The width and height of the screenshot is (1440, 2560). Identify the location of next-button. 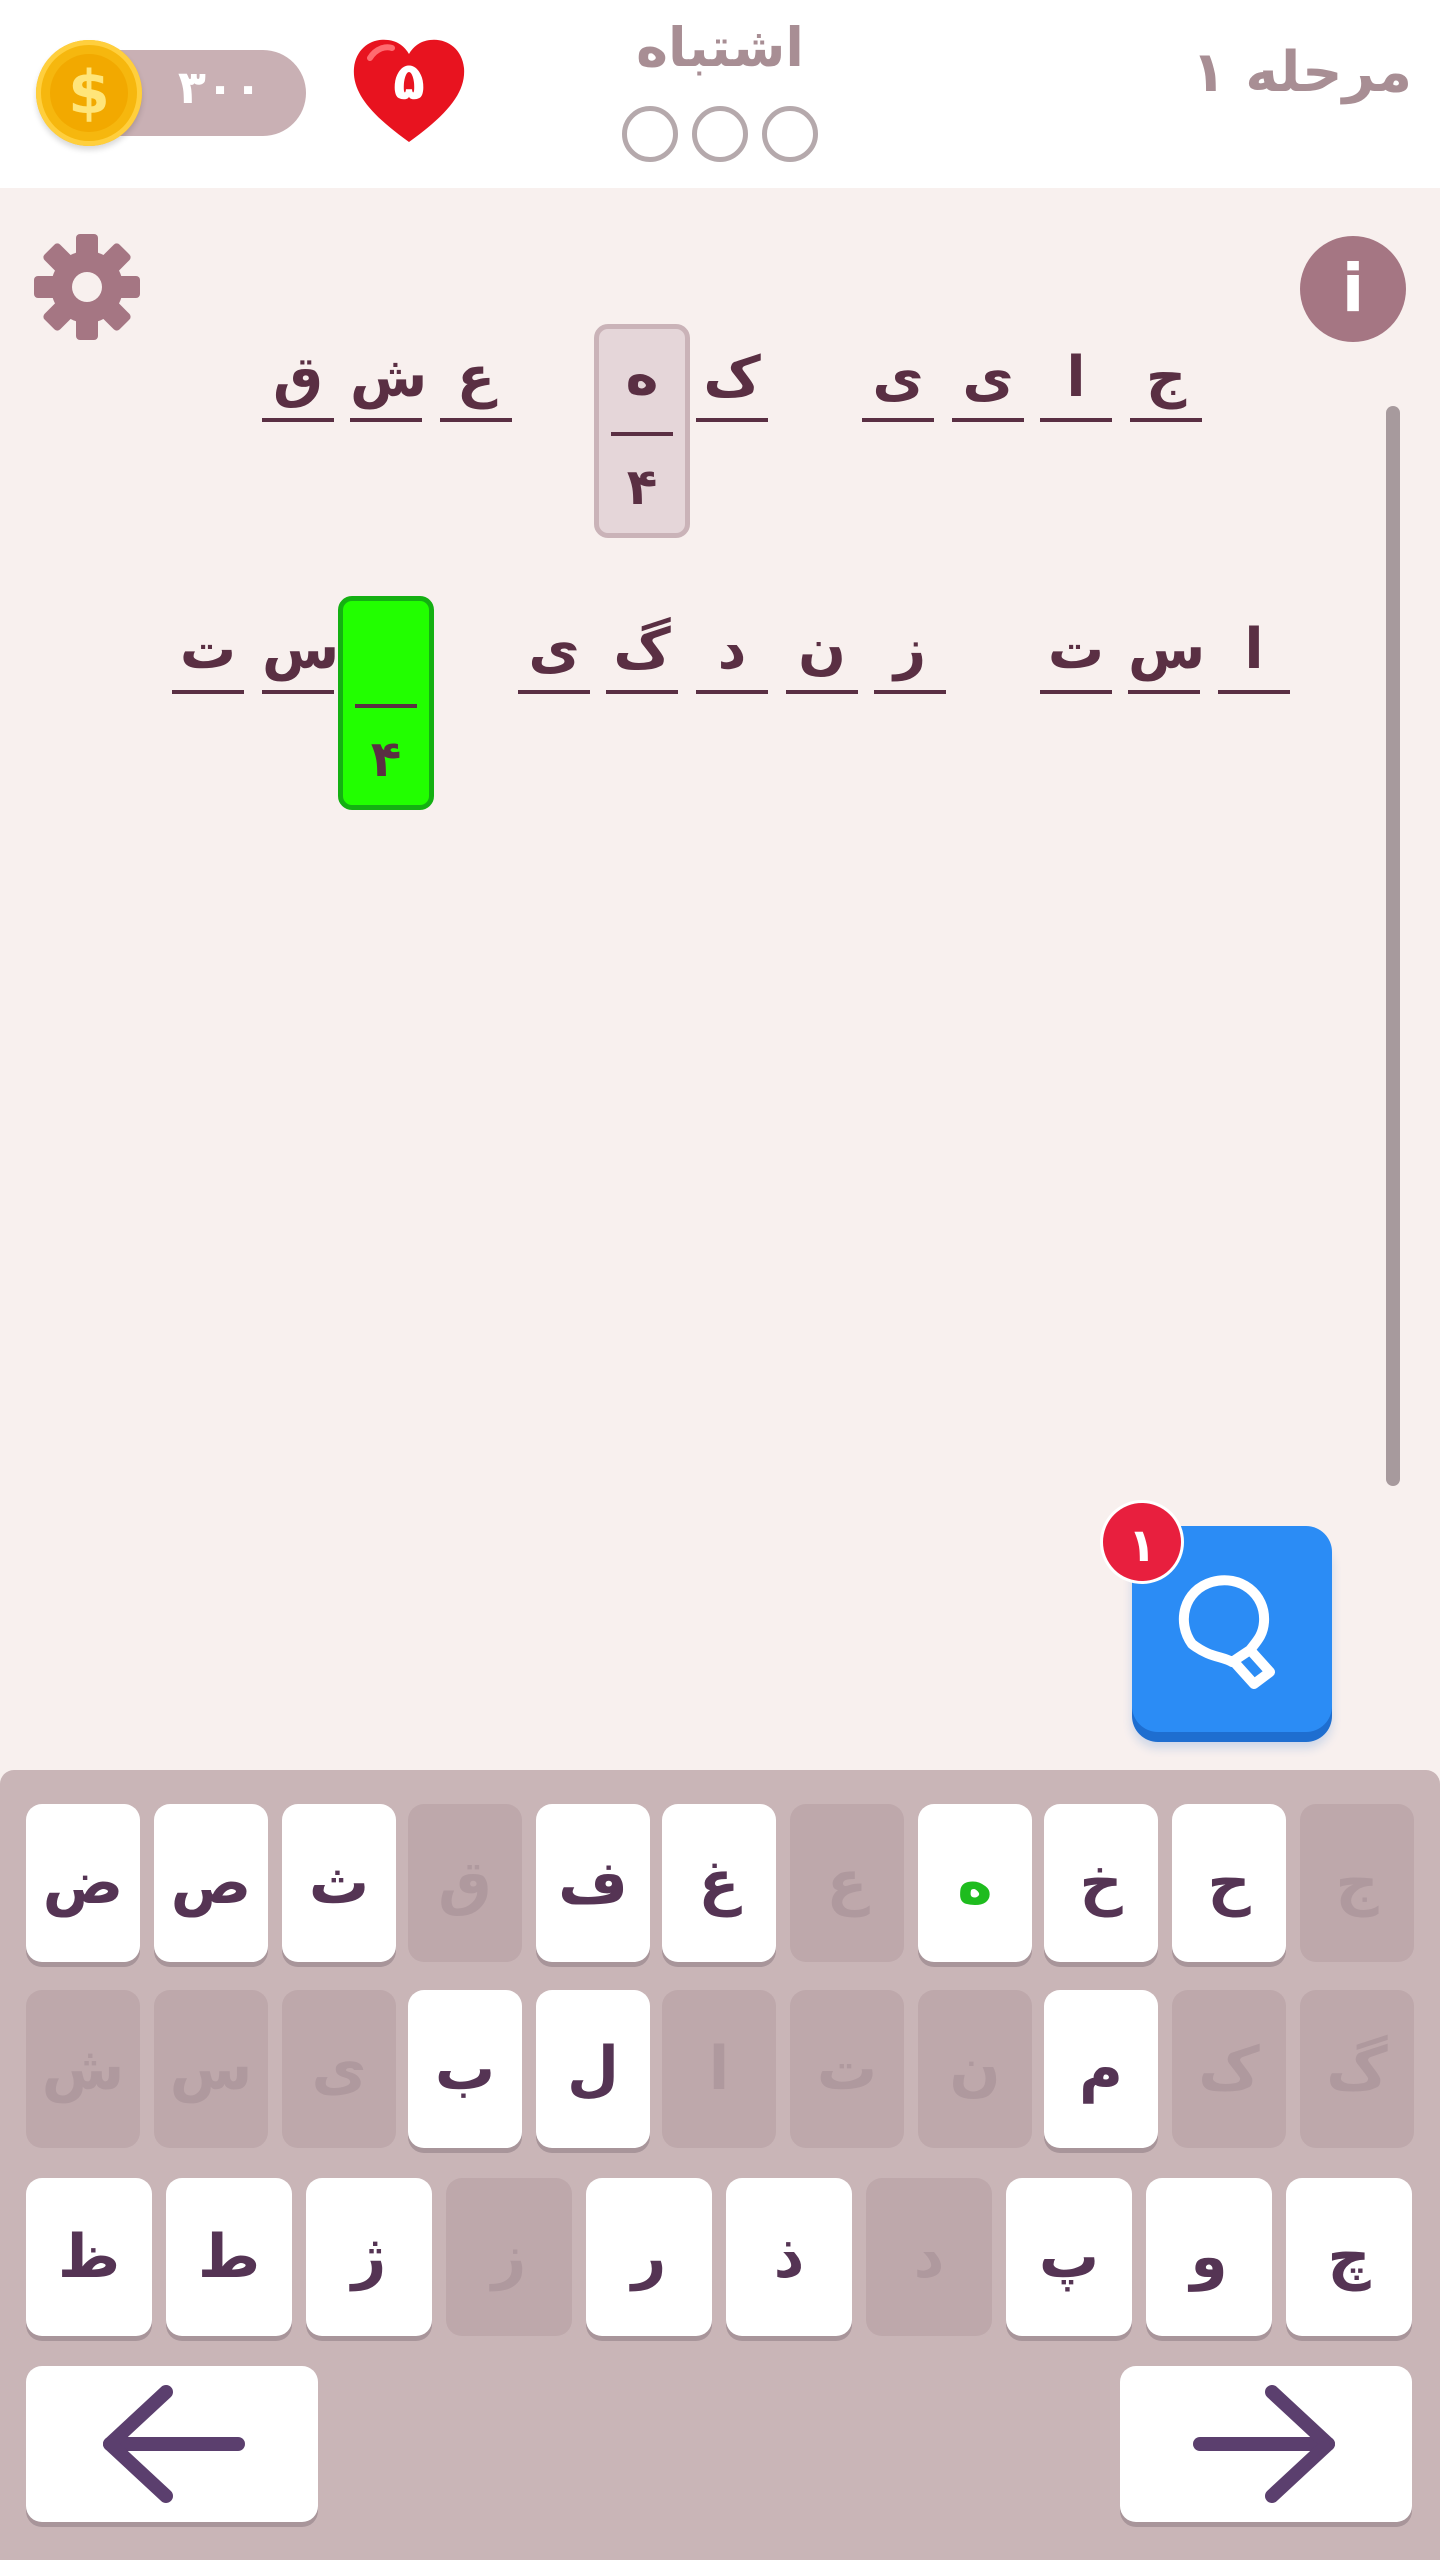
(1266, 2444).